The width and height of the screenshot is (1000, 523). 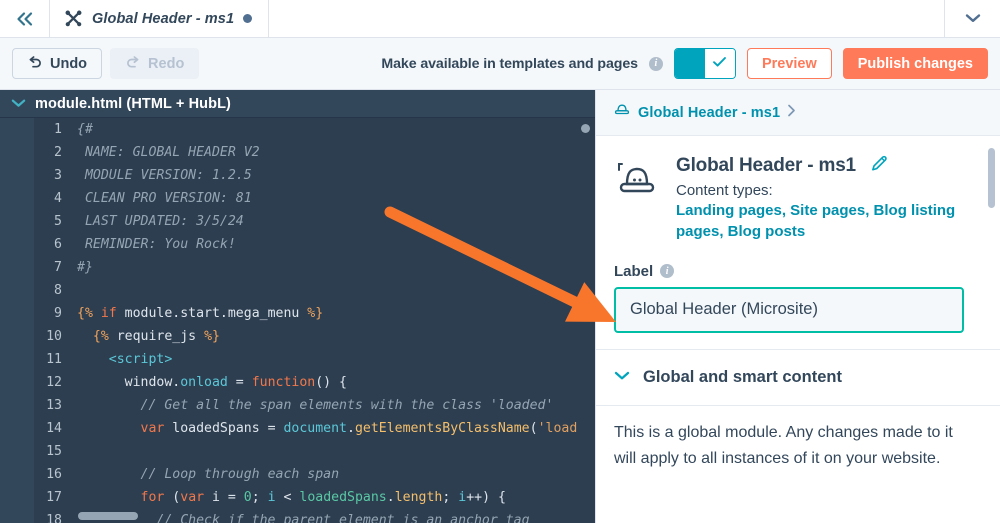 What do you see at coordinates (724, 190) in the screenshot?
I see `content-types-label: Content types:` at bounding box center [724, 190].